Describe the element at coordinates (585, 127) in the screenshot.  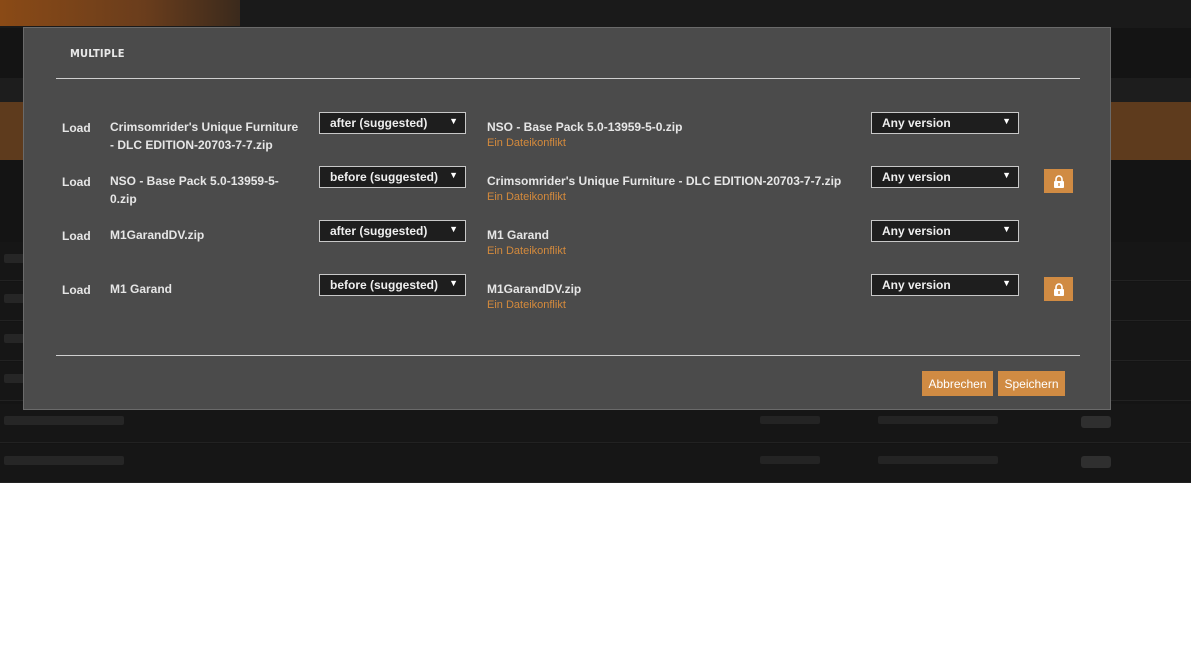
I see `rule-target-mod: NSO - Base Pack 5.0-13959-5-0.zip` at that location.